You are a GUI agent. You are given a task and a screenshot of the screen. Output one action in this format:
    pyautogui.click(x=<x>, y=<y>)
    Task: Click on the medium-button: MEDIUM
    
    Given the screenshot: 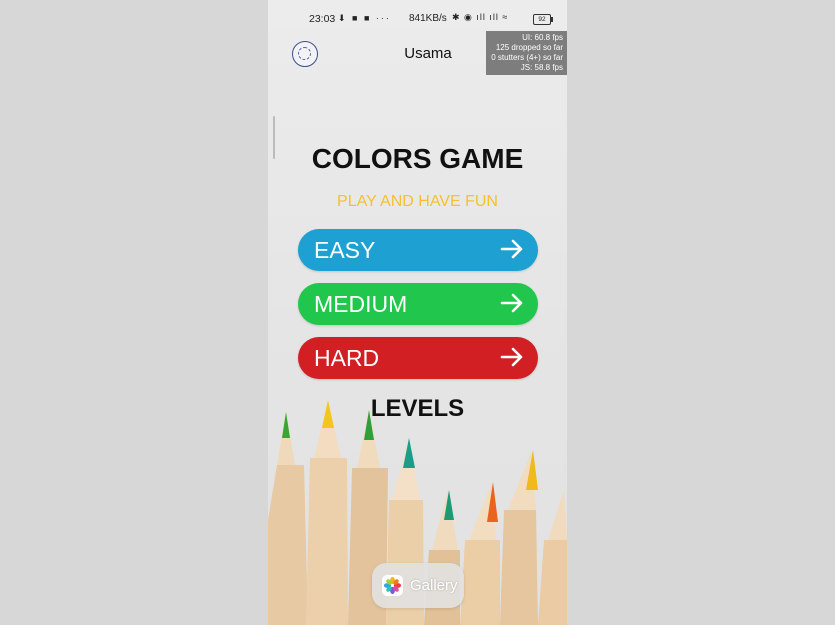 What is the action you would take?
    pyautogui.click(x=418, y=304)
    